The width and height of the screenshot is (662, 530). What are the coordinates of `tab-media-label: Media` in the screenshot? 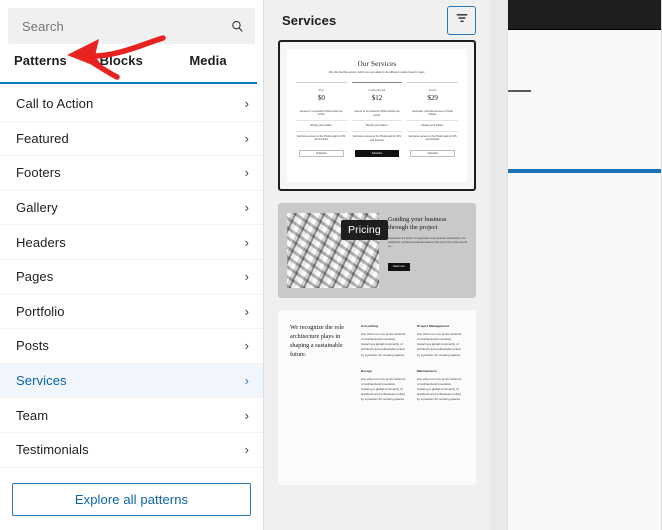 It's located at (208, 60).